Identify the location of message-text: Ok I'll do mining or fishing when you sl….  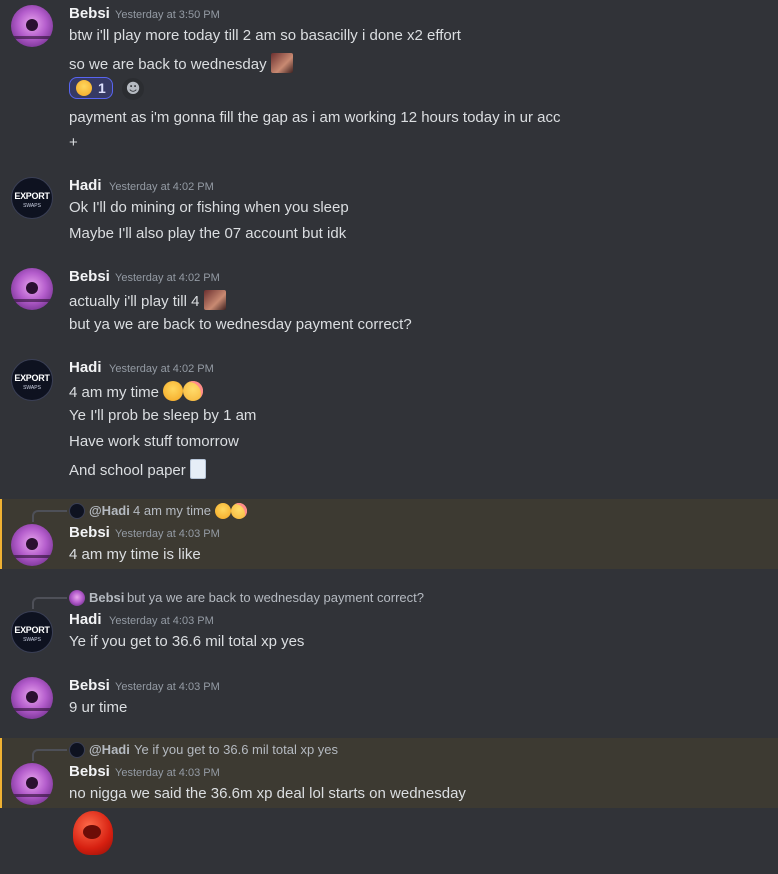
(209, 207).